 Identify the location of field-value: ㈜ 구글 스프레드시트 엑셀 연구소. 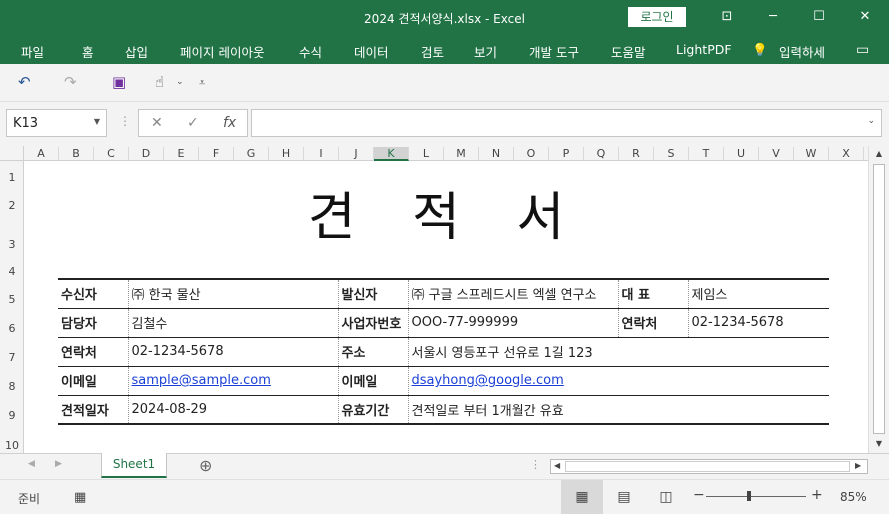
(512, 293).